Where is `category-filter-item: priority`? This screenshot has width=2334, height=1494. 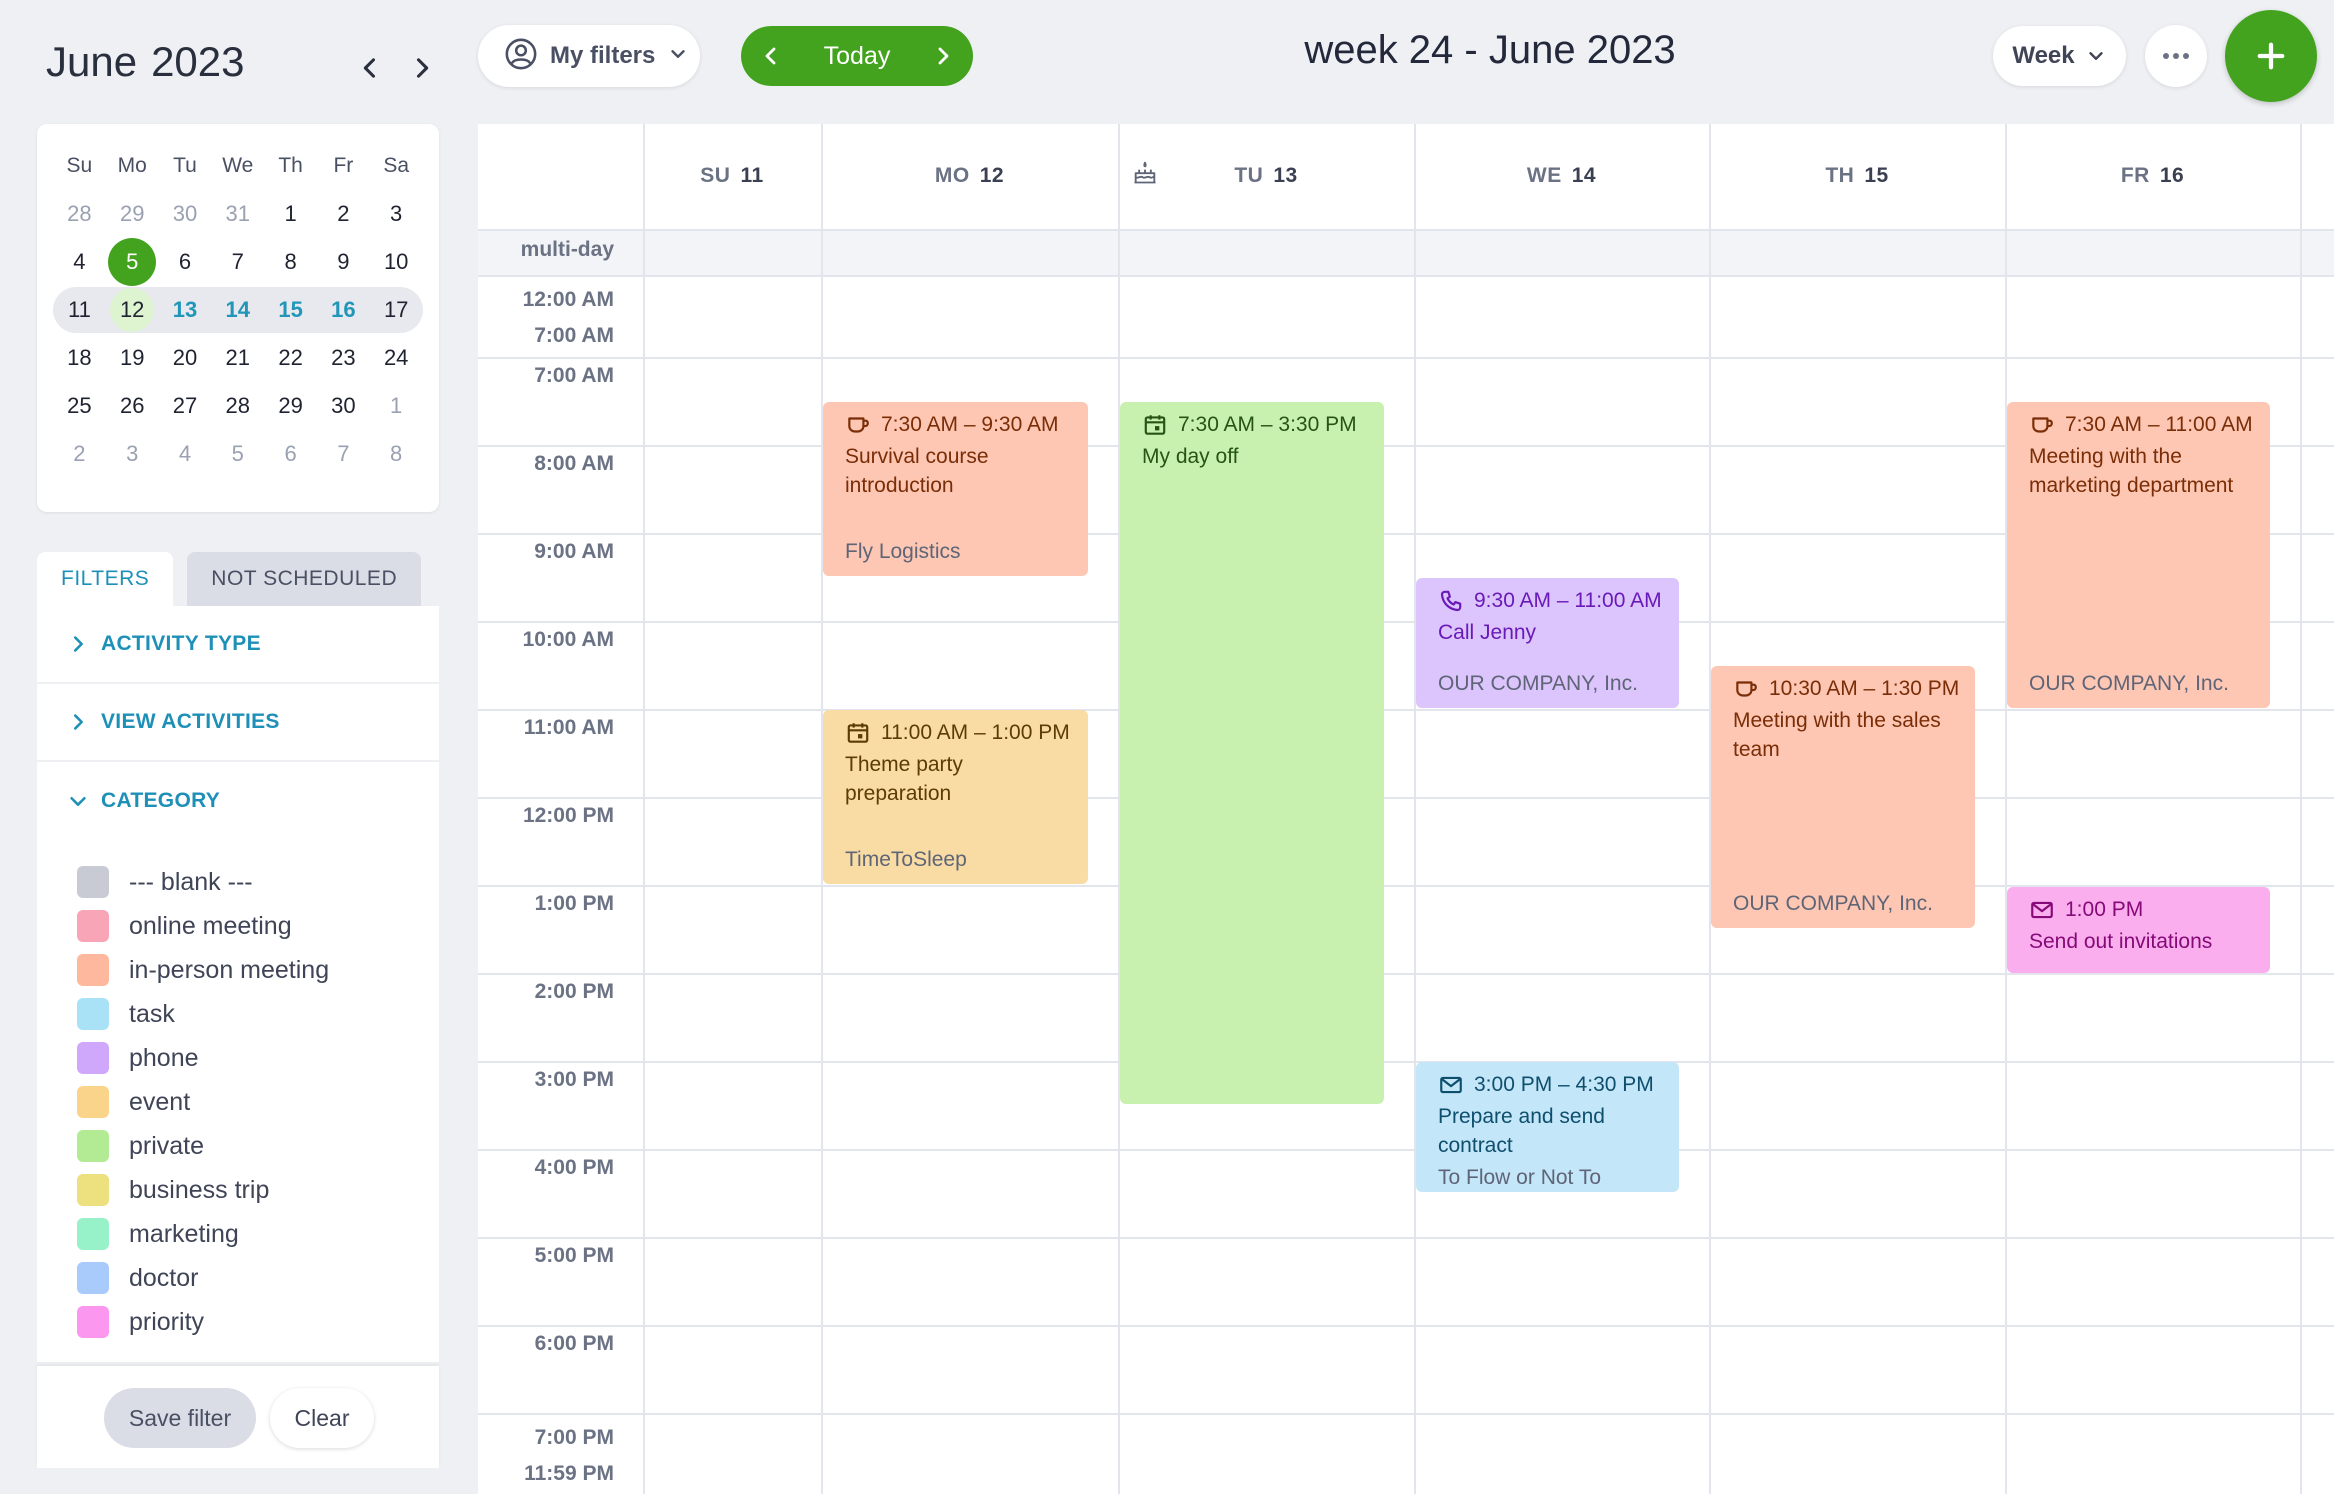
category-filter-item: priority is located at coordinates (203, 1322).